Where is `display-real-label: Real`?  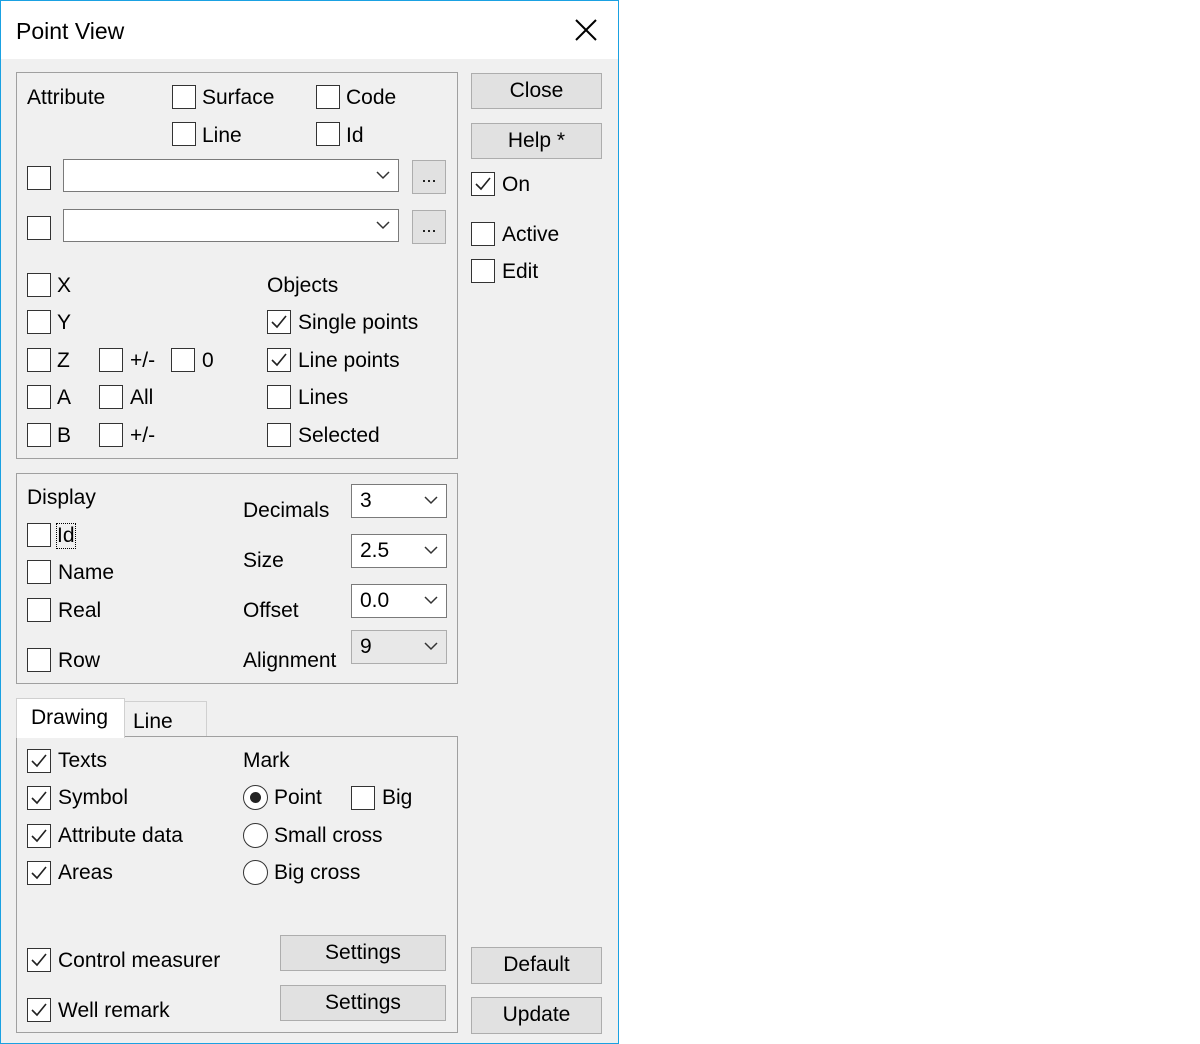
display-real-label: Real is located at coordinates (80, 610).